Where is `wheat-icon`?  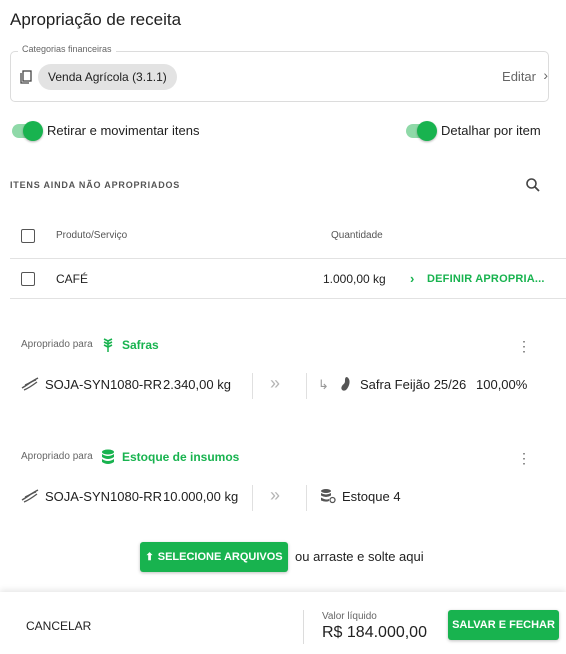 wheat-icon is located at coordinates (108, 345).